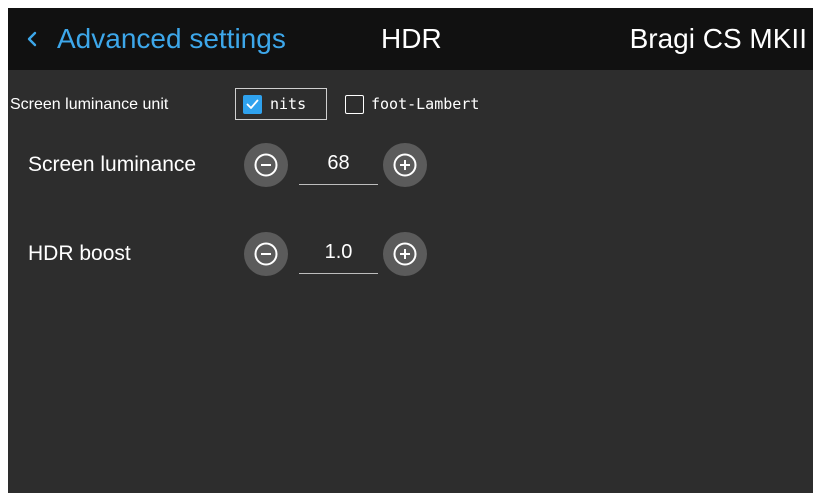 This screenshot has width=813, height=493. I want to click on unit-option-nits: nits, so click(281, 104).